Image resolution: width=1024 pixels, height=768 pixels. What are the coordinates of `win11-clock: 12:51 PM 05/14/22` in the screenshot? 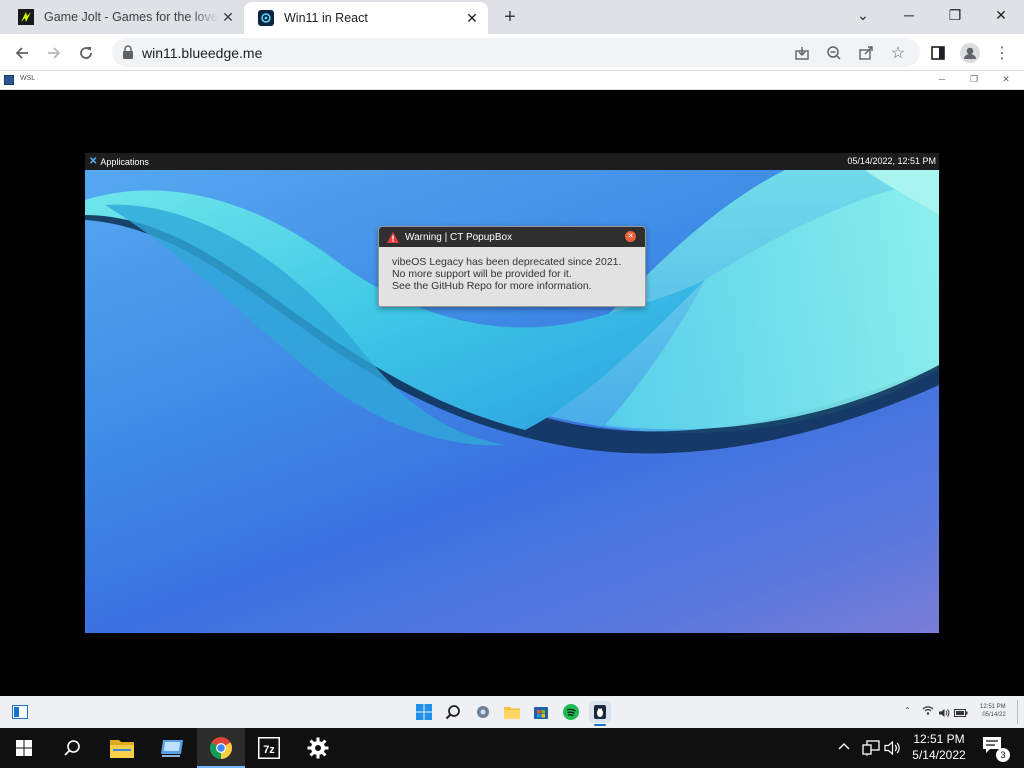 It's located at (993, 711).